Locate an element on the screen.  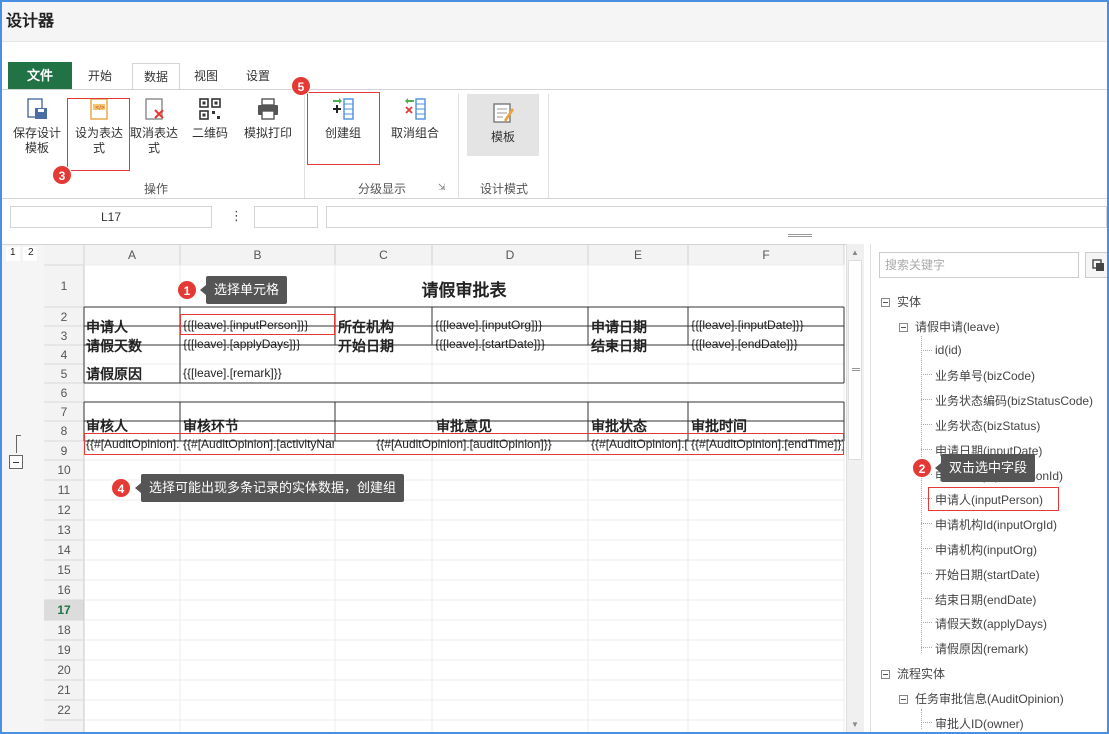
row-header-13: 13 is located at coordinates (64, 530).